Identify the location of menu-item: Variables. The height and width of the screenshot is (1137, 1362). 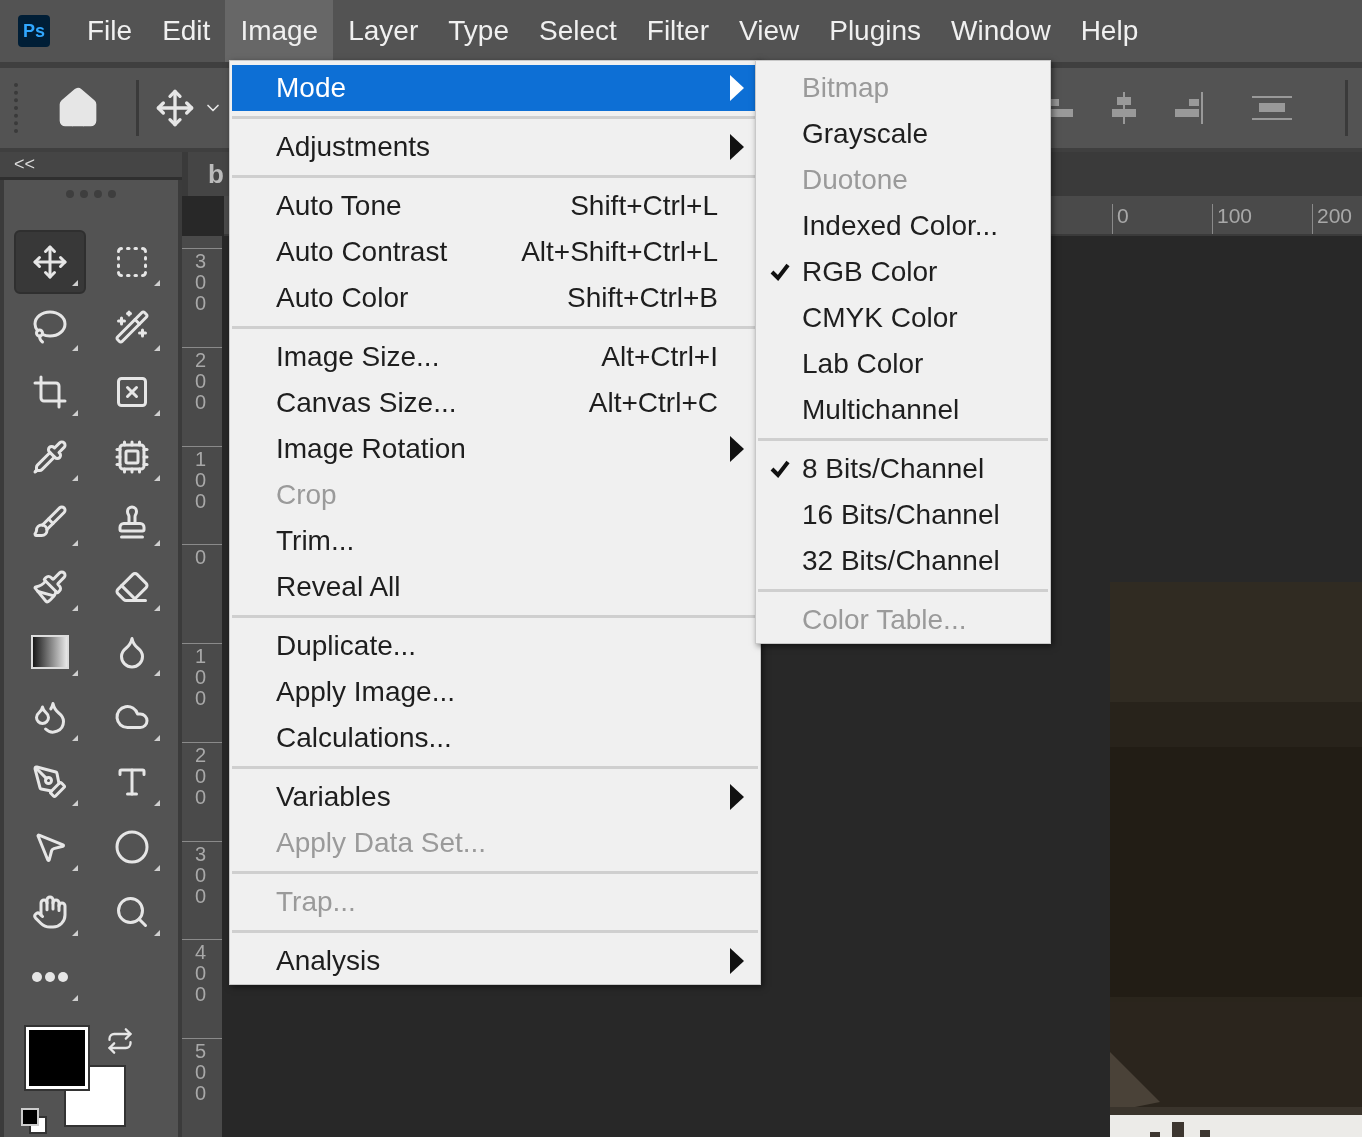
(495, 797).